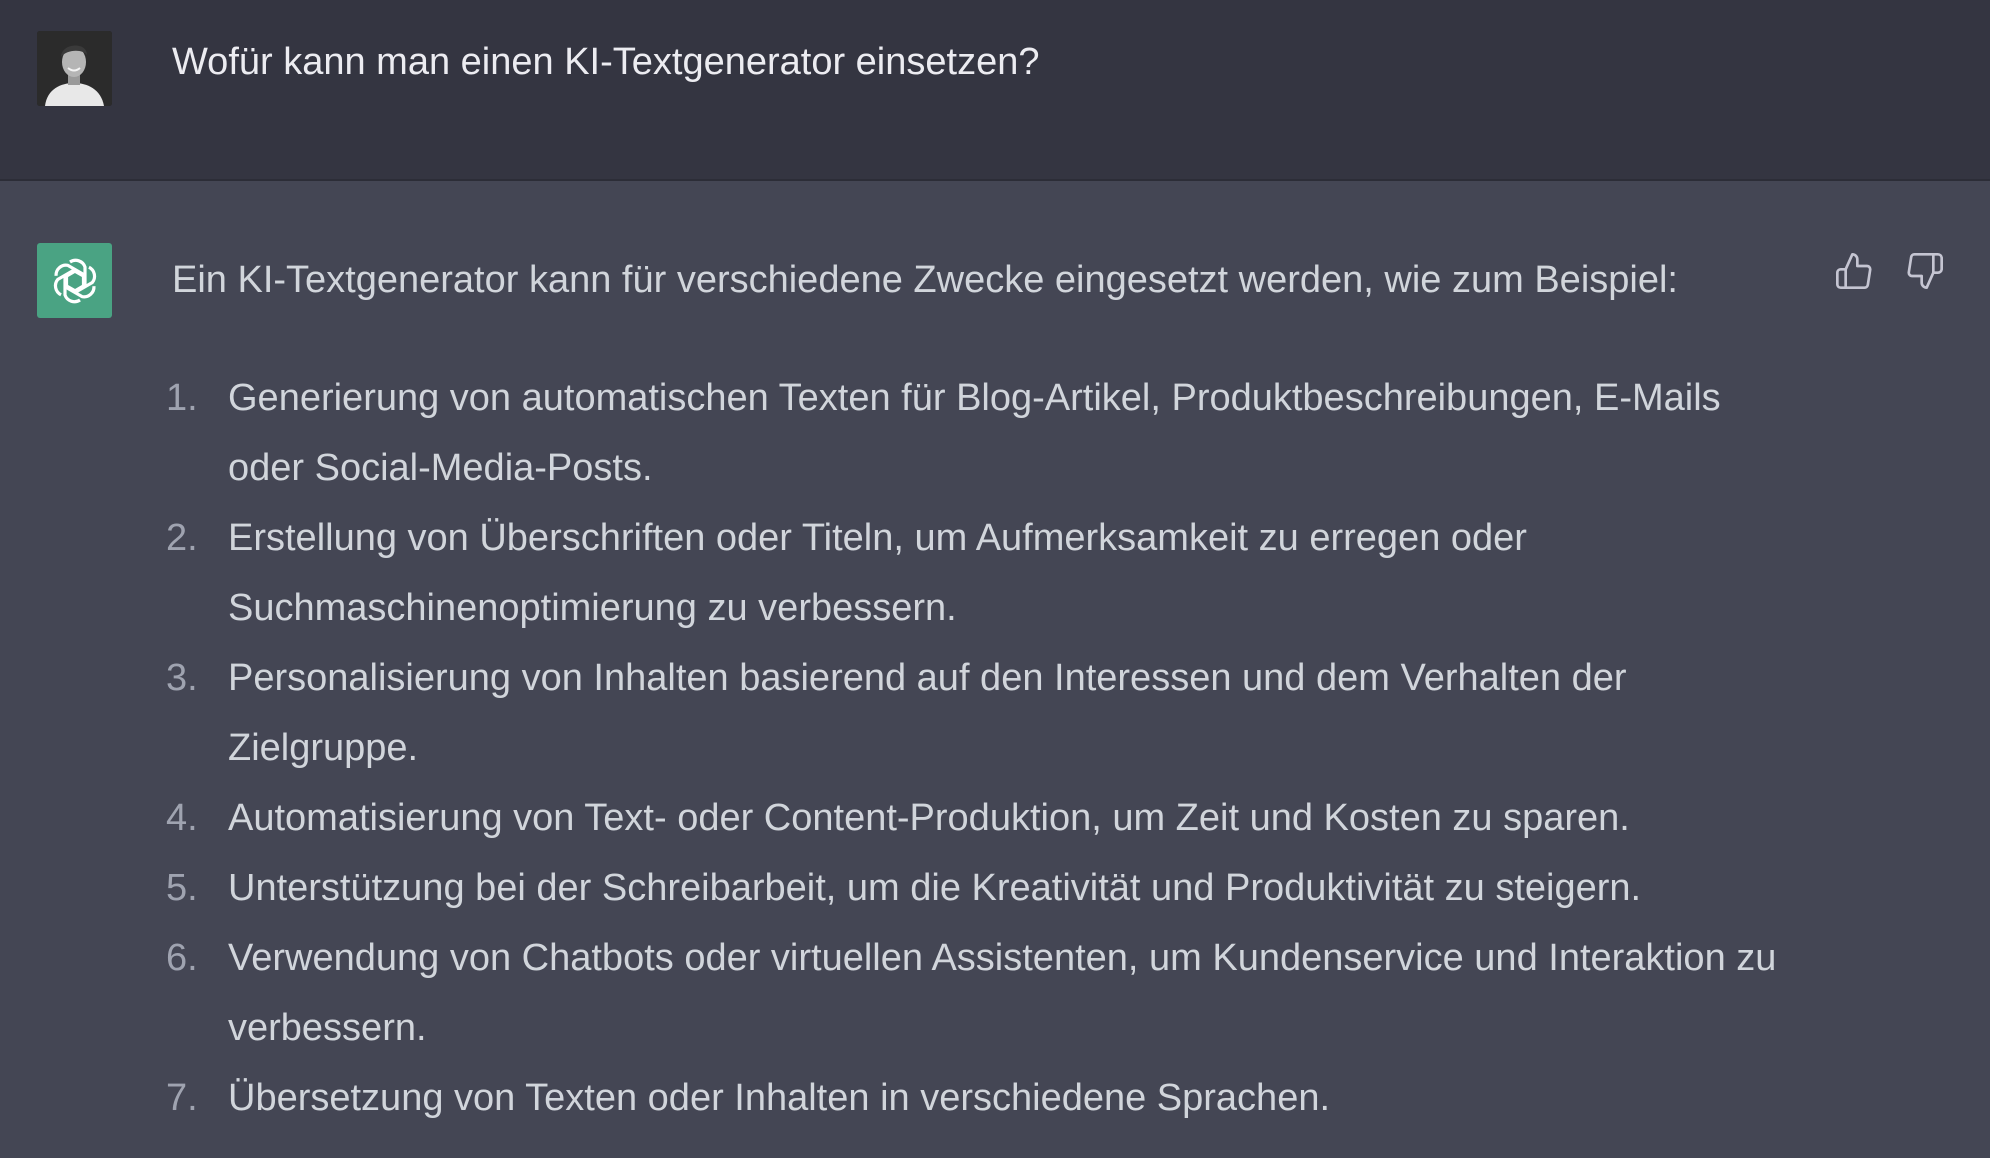 Image resolution: width=1990 pixels, height=1158 pixels. I want to click on thumbs-down-icon, so click(1925, 270).